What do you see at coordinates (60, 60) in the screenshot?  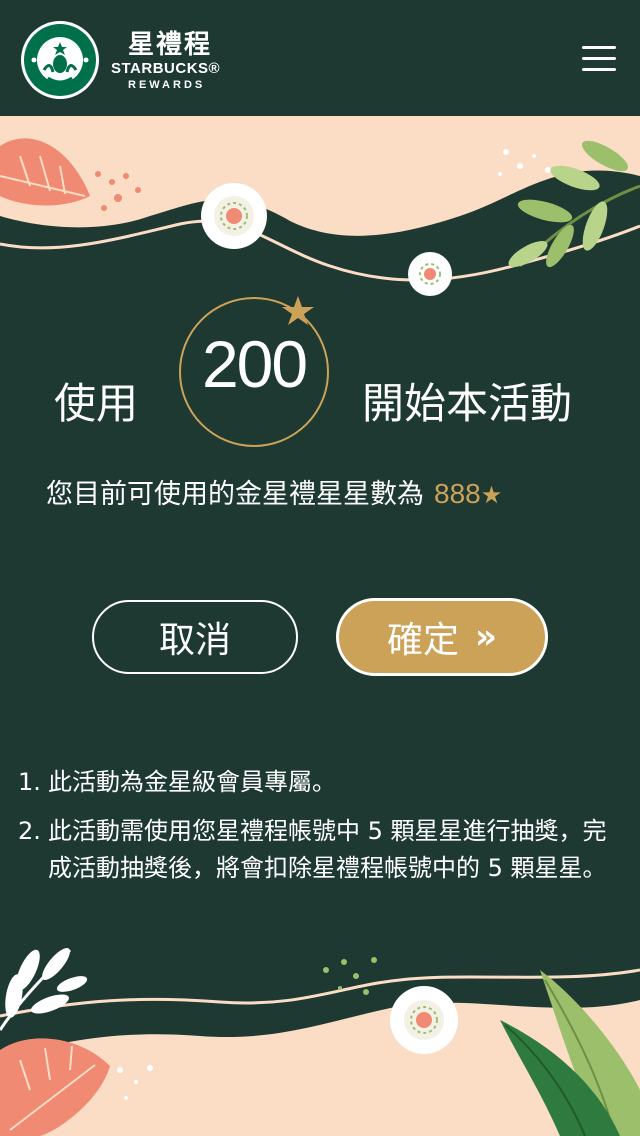 I see `starbucks-siren-logo-icon` at bounding box center [60, 60].